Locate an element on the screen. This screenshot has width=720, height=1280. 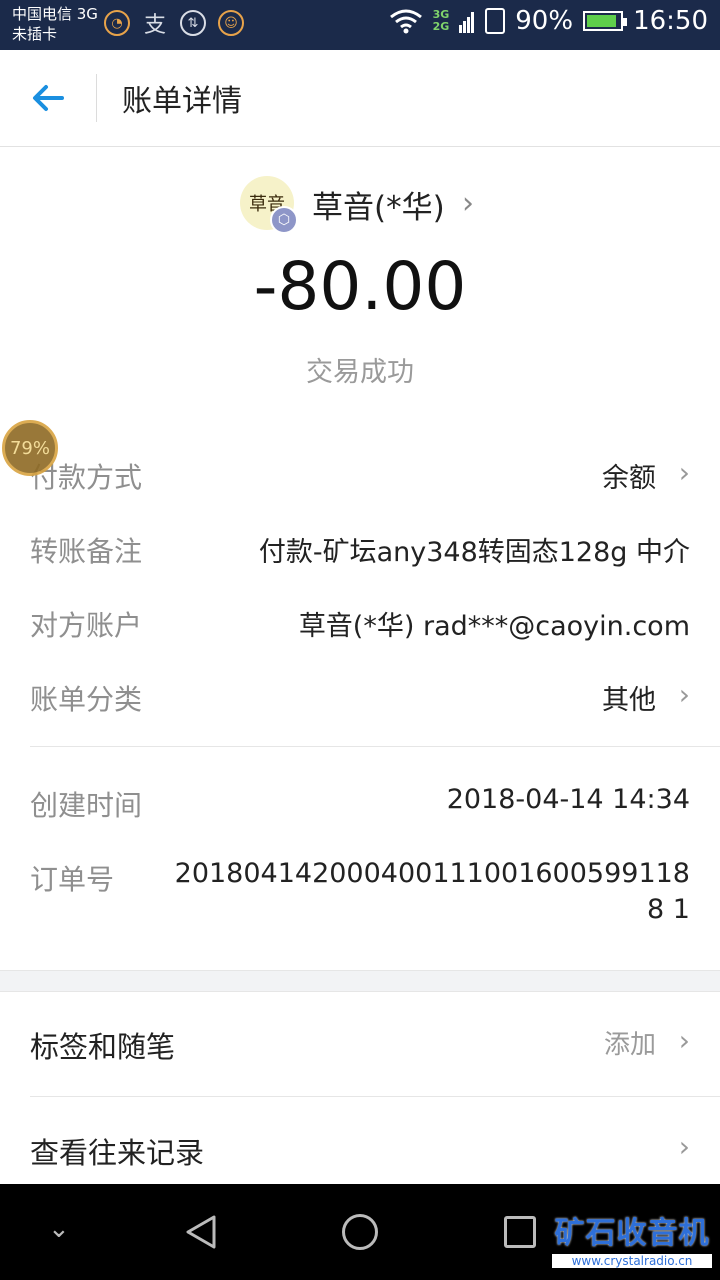
tags-notes-row: 标签和随笔 添加 › is located at coordinates (360, 1044).